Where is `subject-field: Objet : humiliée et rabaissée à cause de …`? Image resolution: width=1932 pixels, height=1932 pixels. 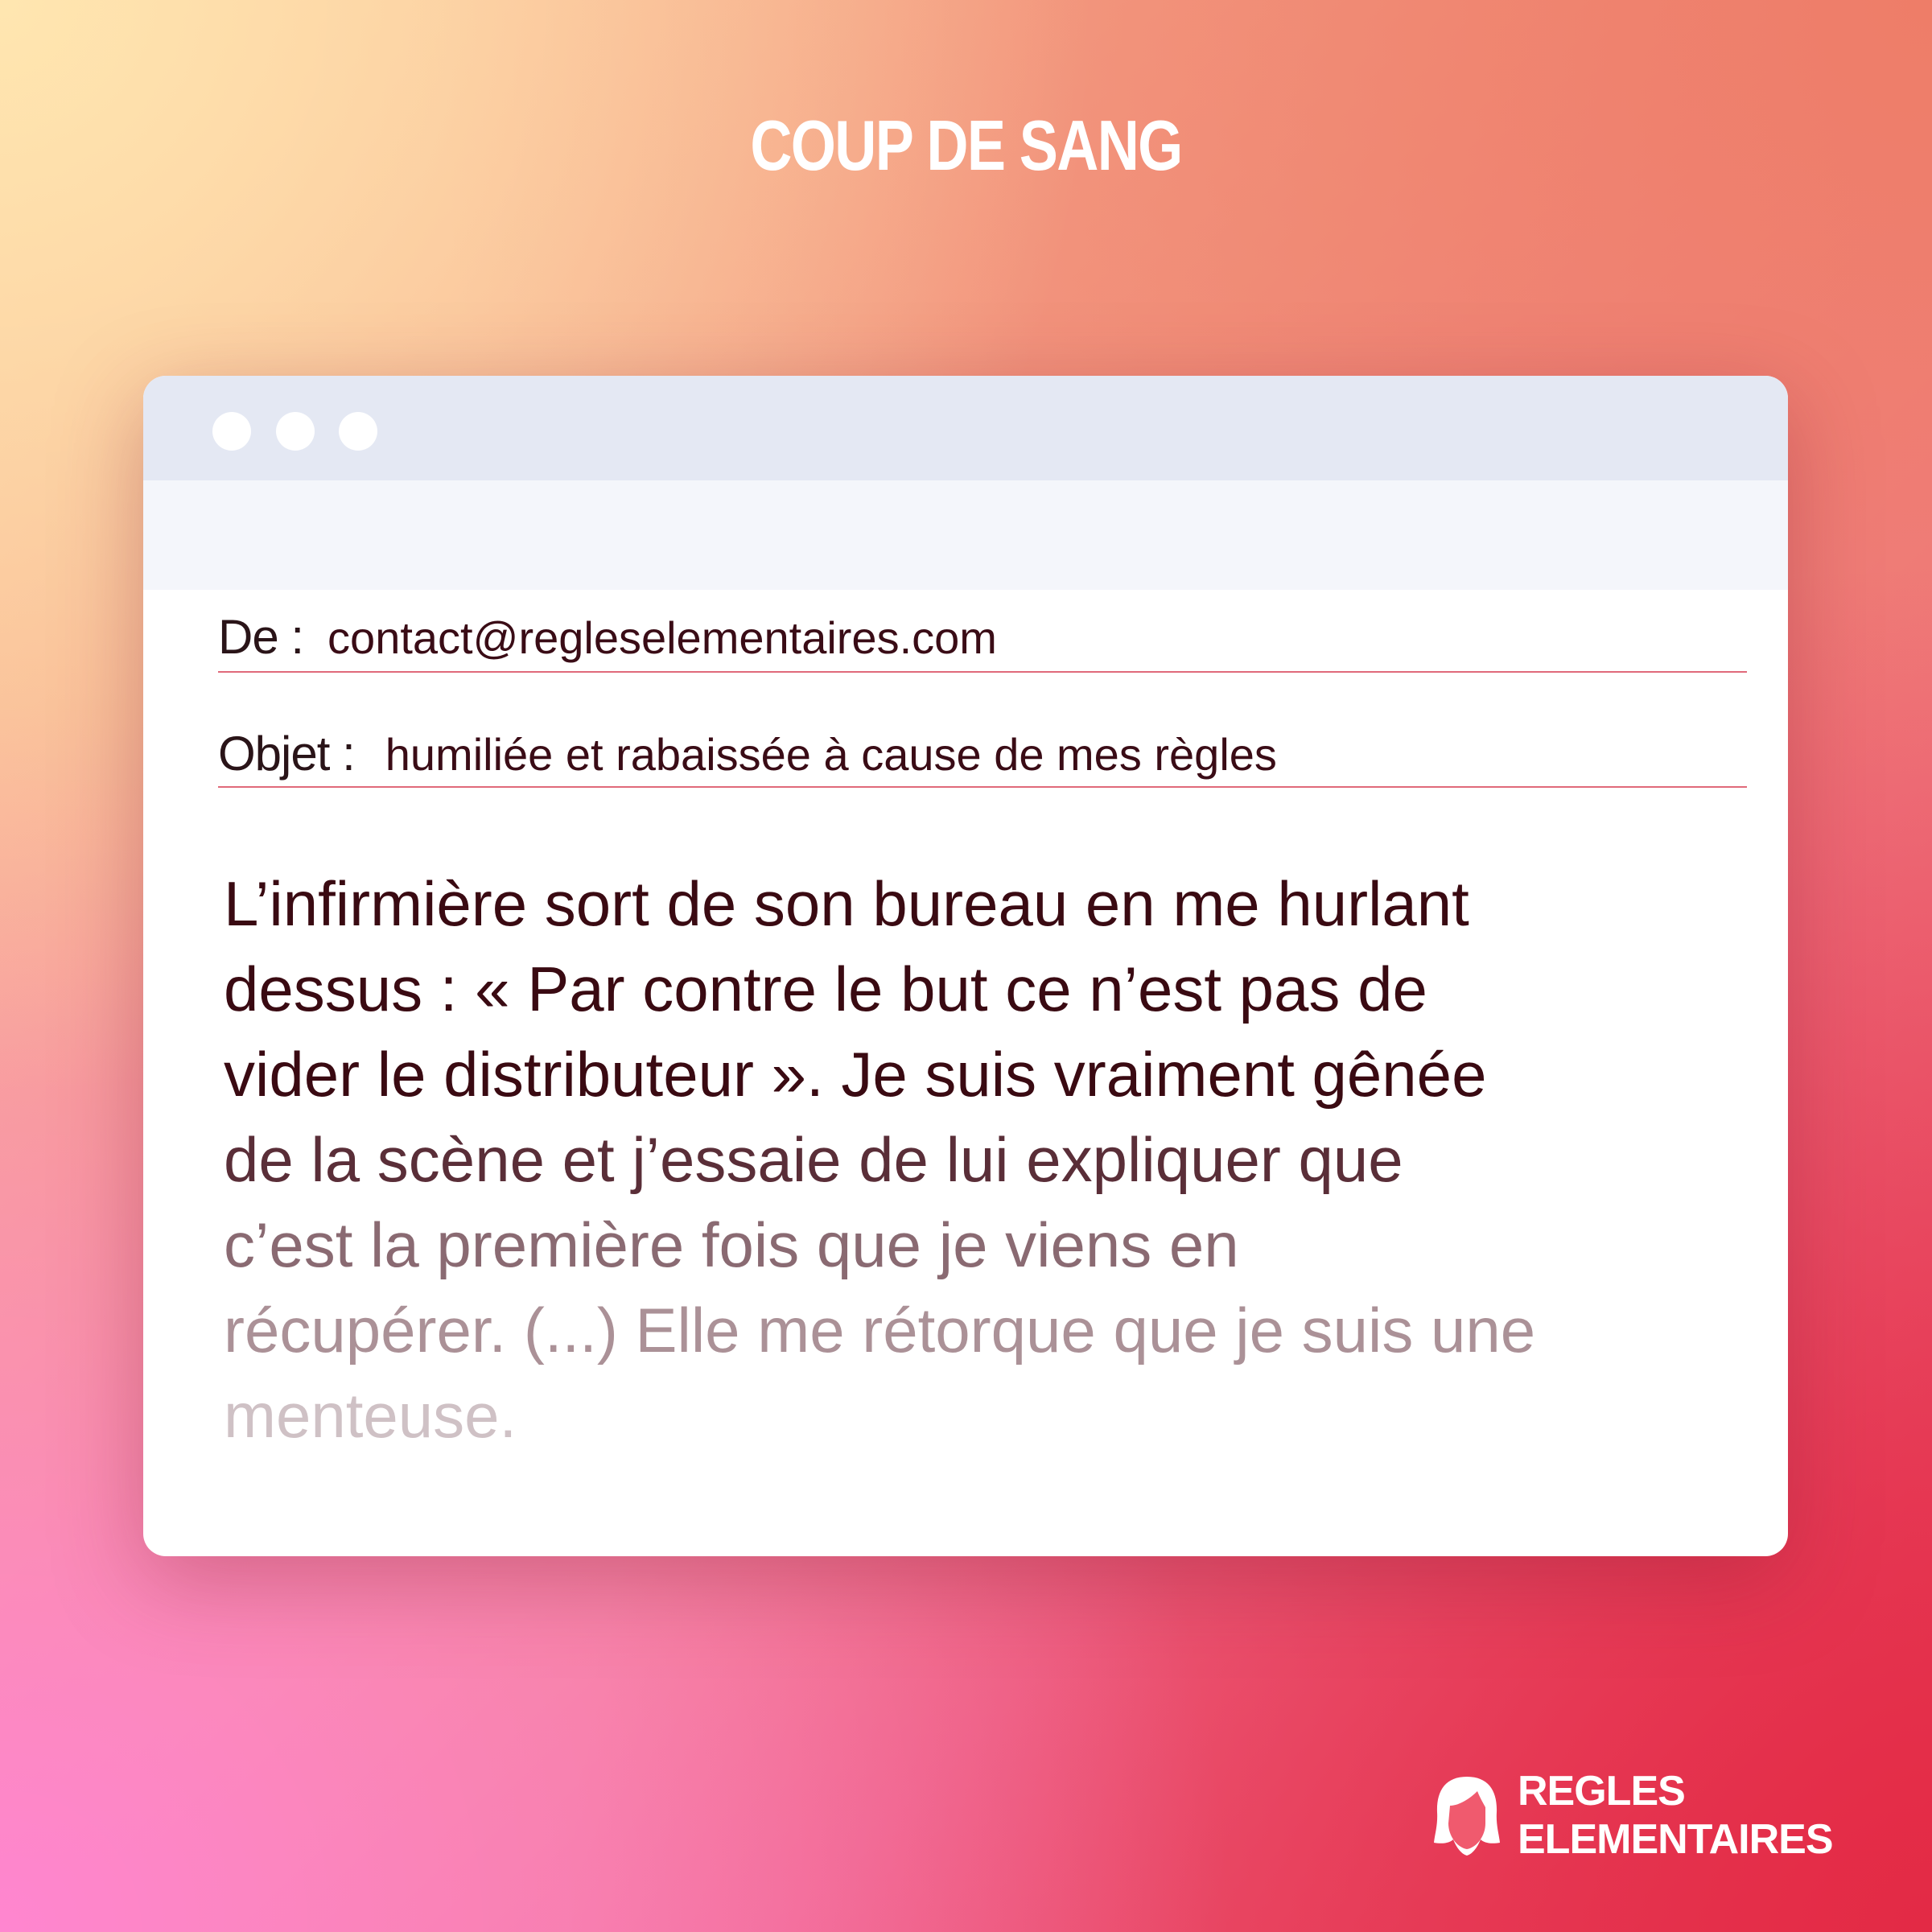
subject-field: Objet : humiliée et rabaissée à cause de … is located at coordinates (982, 757).